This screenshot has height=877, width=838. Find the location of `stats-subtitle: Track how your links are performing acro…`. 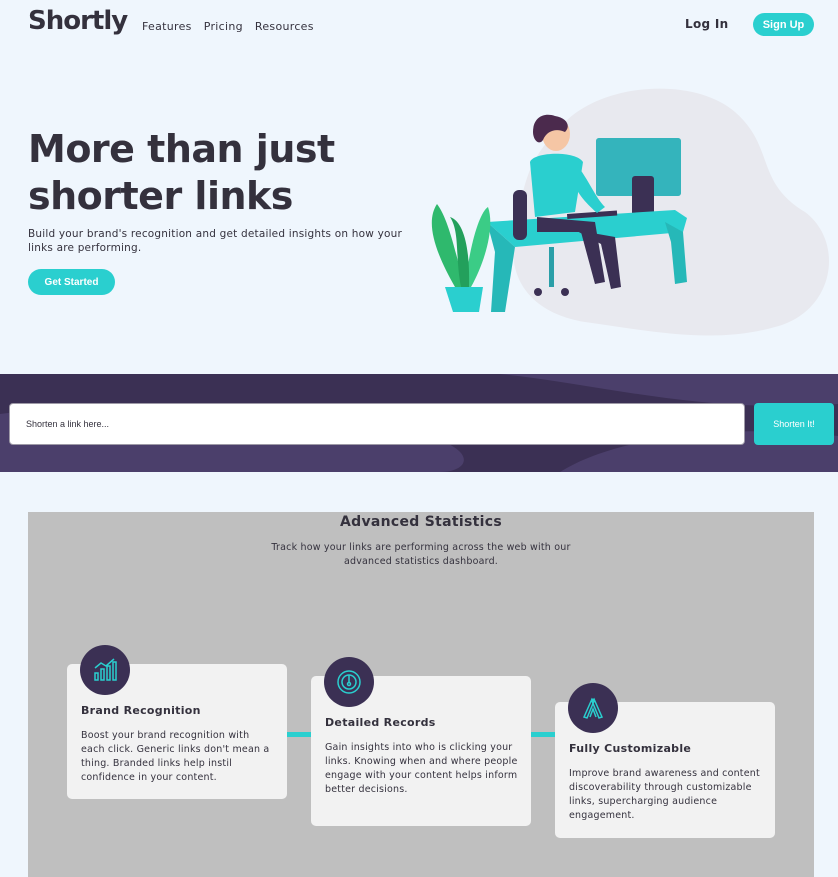

stats-subtitle: Track how your links are performing acro… is located at coordinates (421, 554).